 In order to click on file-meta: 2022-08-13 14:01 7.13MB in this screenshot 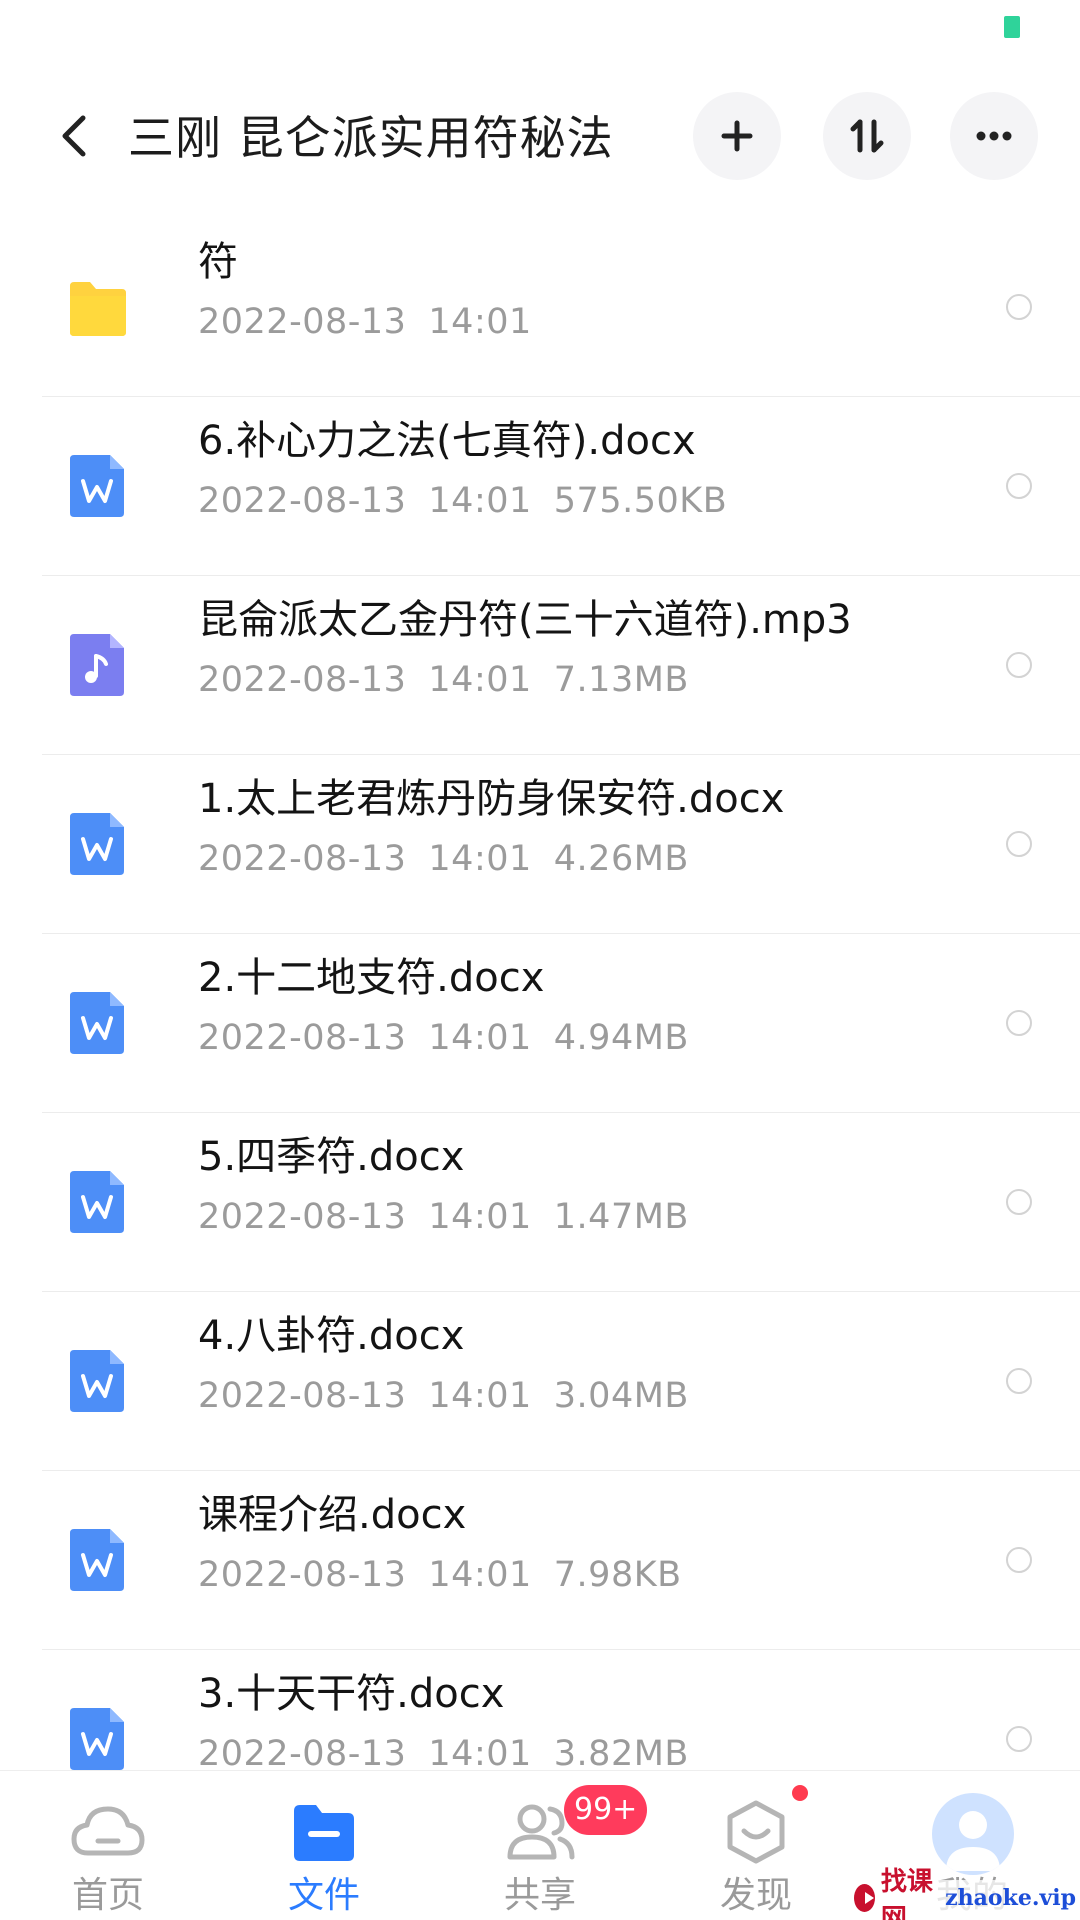, I will do `click(443, 680)`.